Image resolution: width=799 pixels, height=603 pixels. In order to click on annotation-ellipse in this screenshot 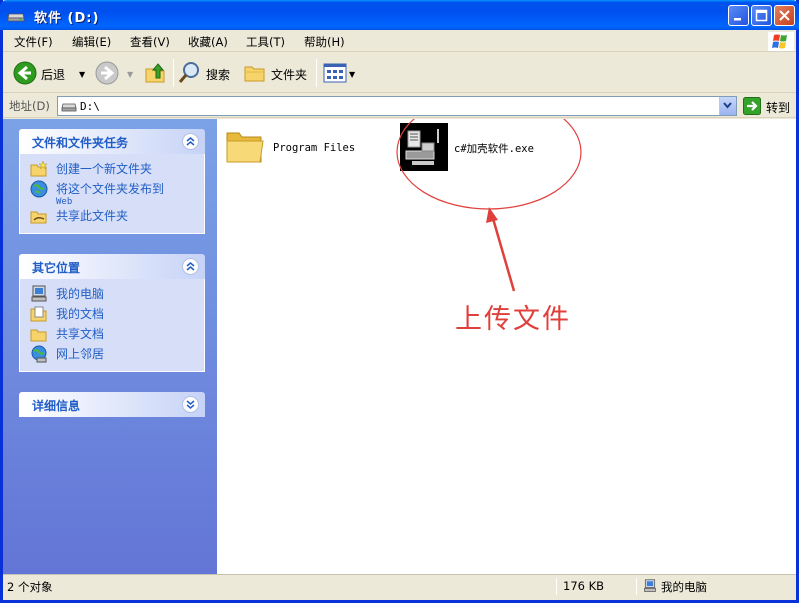, I will do `click(489, 164)`.